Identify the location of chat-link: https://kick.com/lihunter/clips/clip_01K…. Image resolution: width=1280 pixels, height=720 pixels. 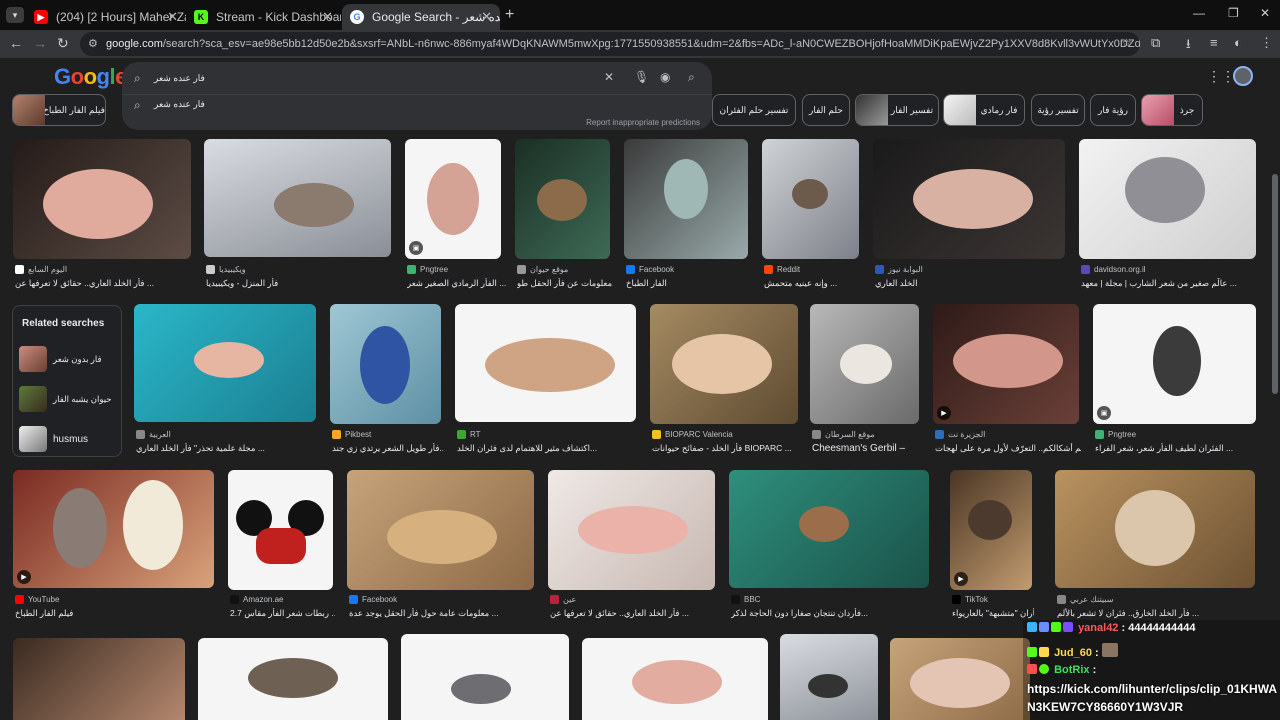
(1152, 689).